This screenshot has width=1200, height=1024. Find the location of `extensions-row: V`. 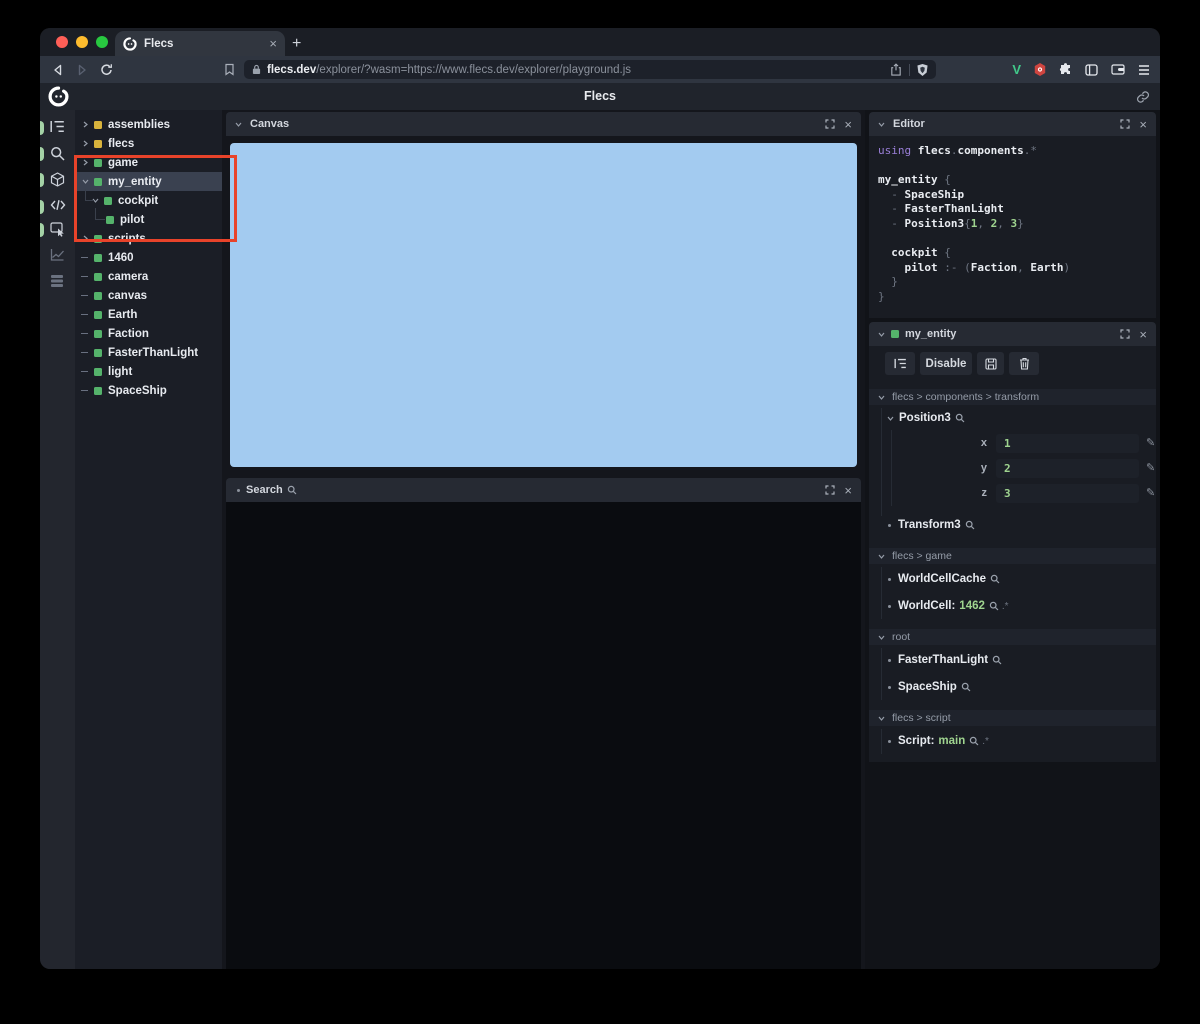

extensions-row: V is located at coordinates (1081, 69).